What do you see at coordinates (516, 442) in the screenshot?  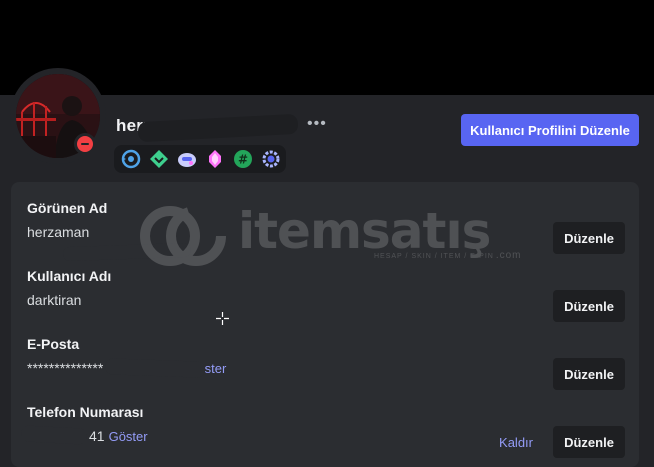 I see `remove-phone-button: Kaldır` at bounding box center [516, 442].